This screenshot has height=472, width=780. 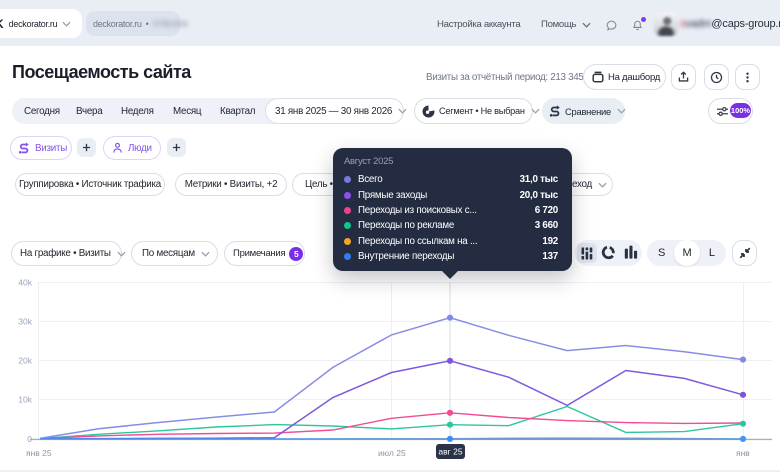 What do you see at coordinates (39, 453) in the screenshot?
I see `svg-text: янв 25` at bounding box center [39, 453].